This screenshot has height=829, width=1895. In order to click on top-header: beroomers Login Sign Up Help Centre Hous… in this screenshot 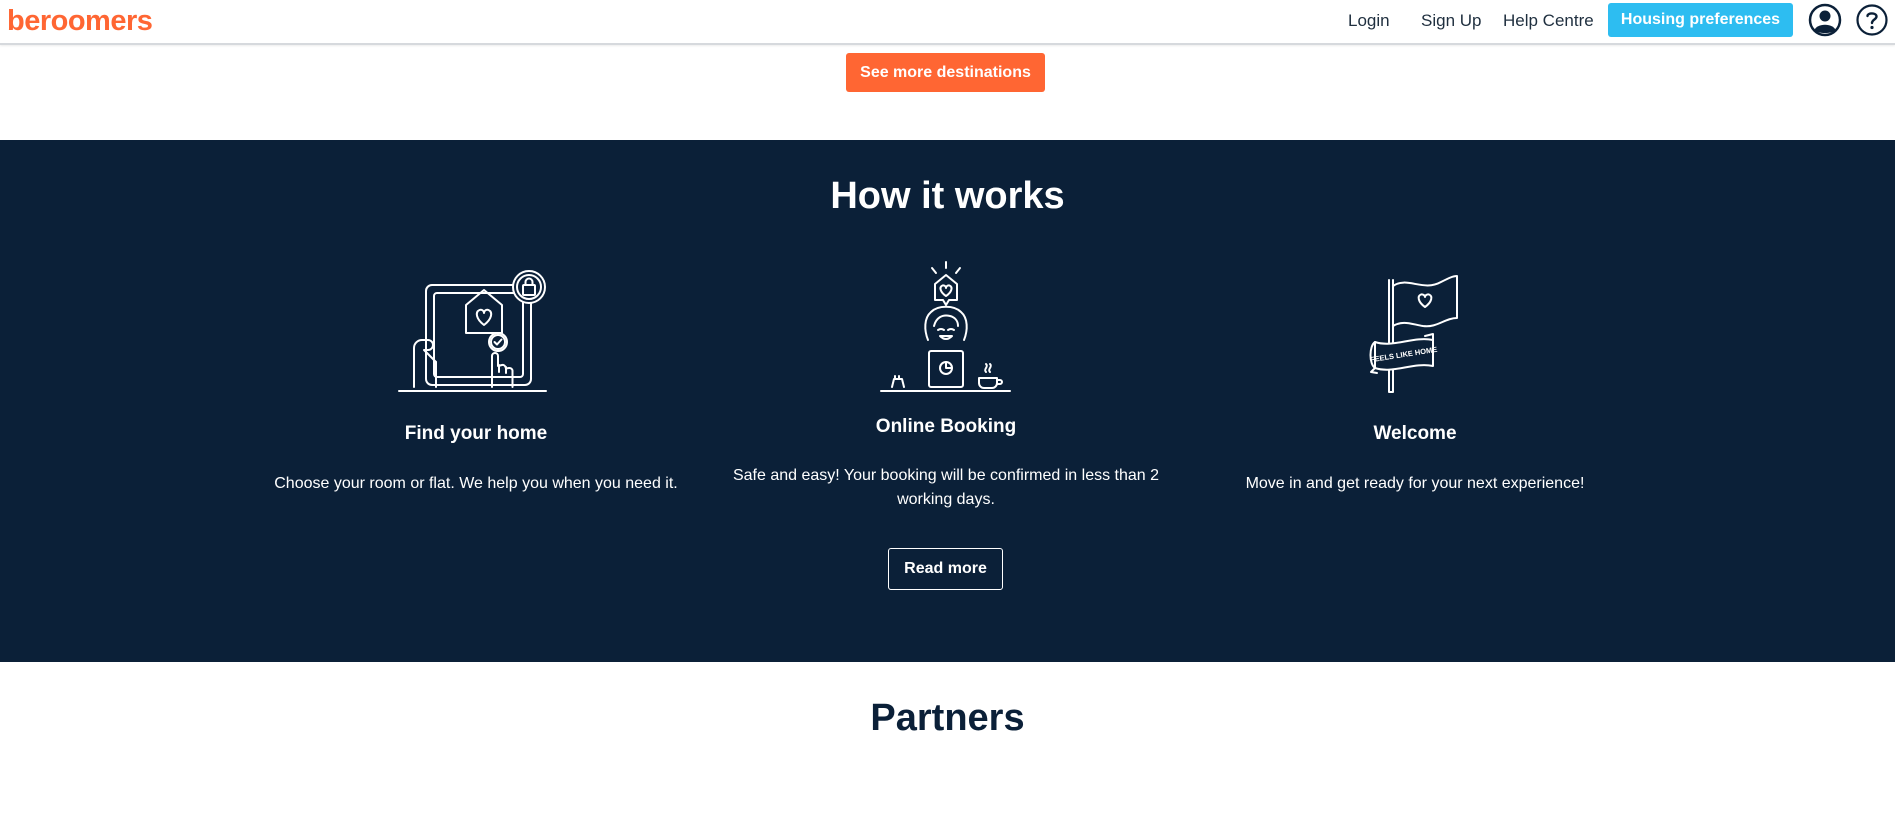, I will do `click(947, 22)`.